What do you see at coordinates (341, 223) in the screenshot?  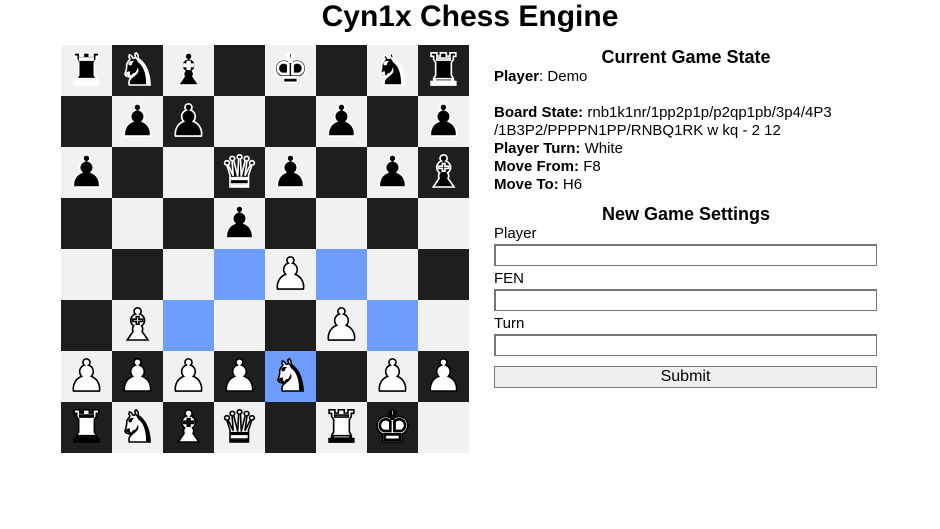 I see `square-f5` at bounding box center [341, 223].